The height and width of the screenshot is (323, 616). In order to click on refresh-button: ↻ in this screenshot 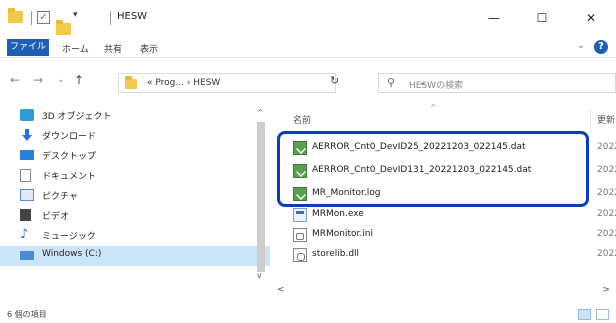, I will do `click(334, 80)`.